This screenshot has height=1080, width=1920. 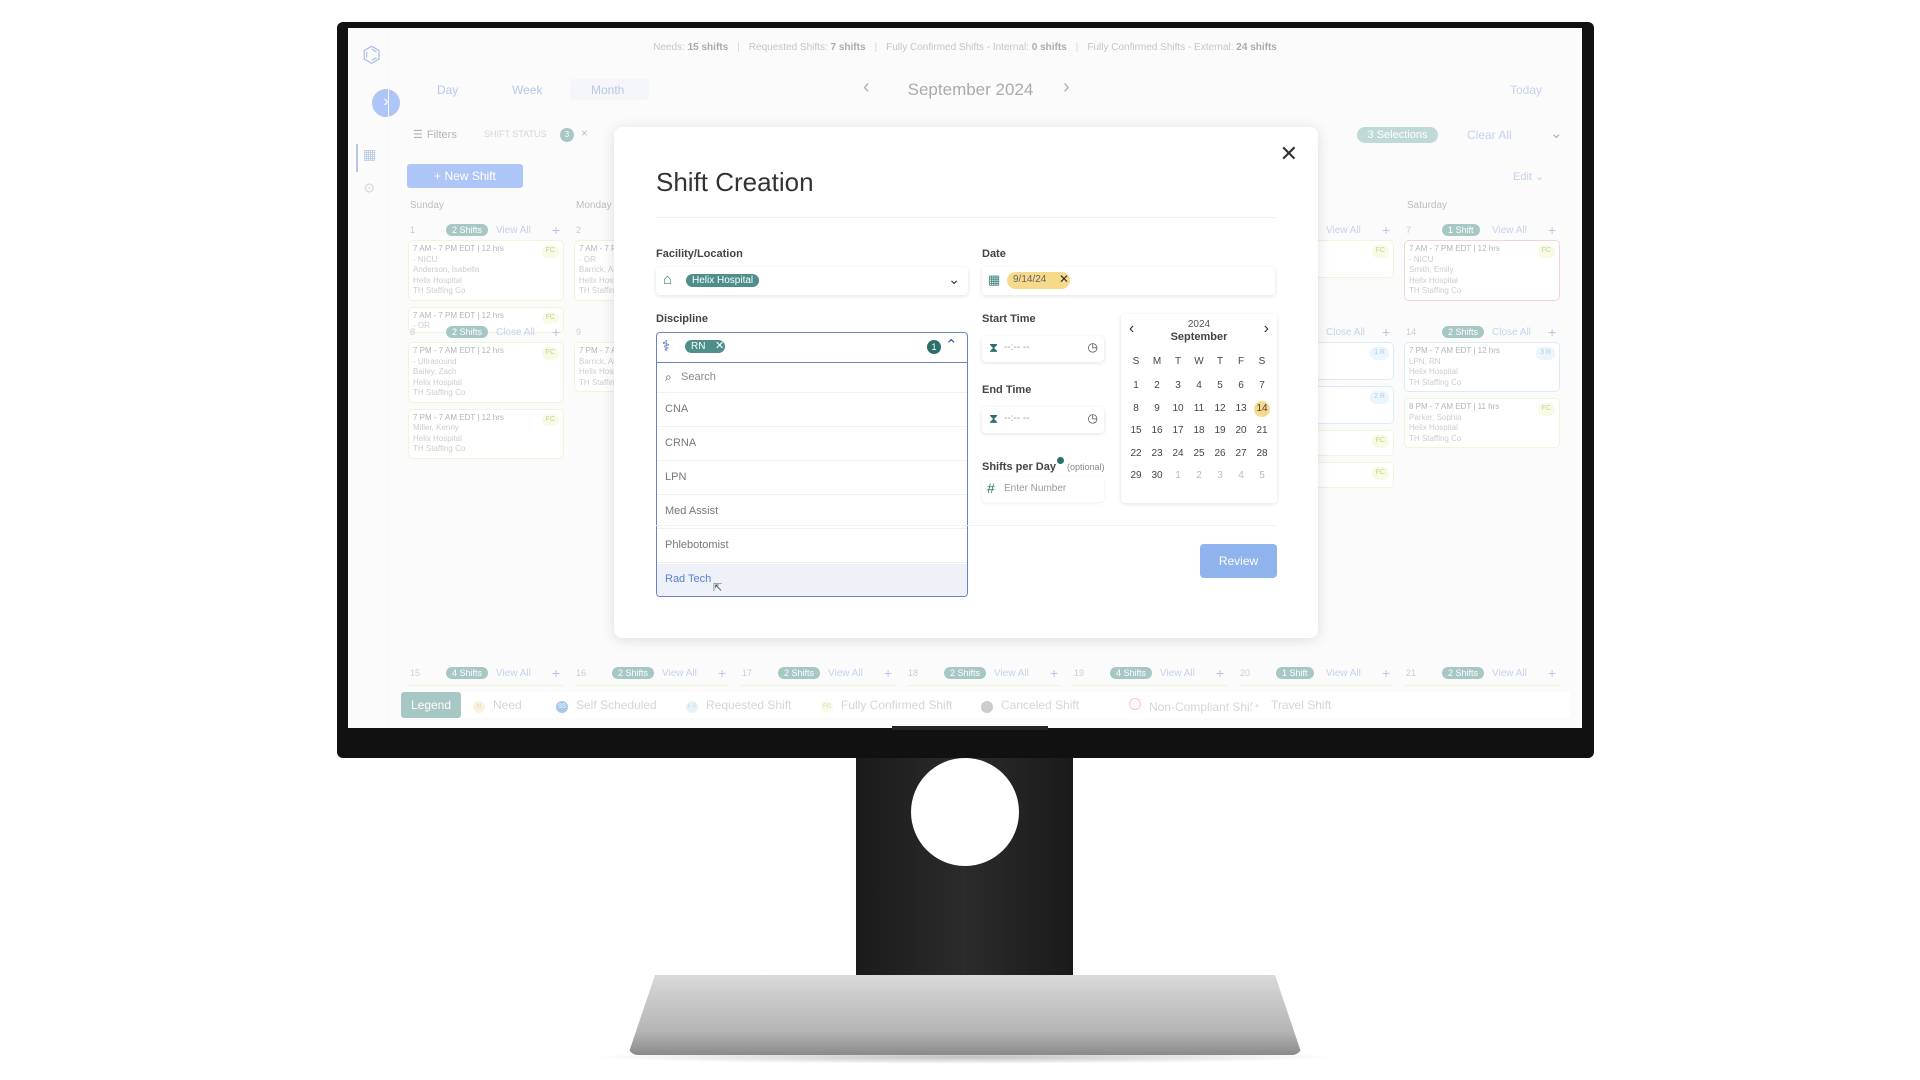 What do you see at coordinates (1043, 420) in the screenshot?
I see `end-time-input: ⧗ --:-- -- ◷` at bounding box center [1043, 420].